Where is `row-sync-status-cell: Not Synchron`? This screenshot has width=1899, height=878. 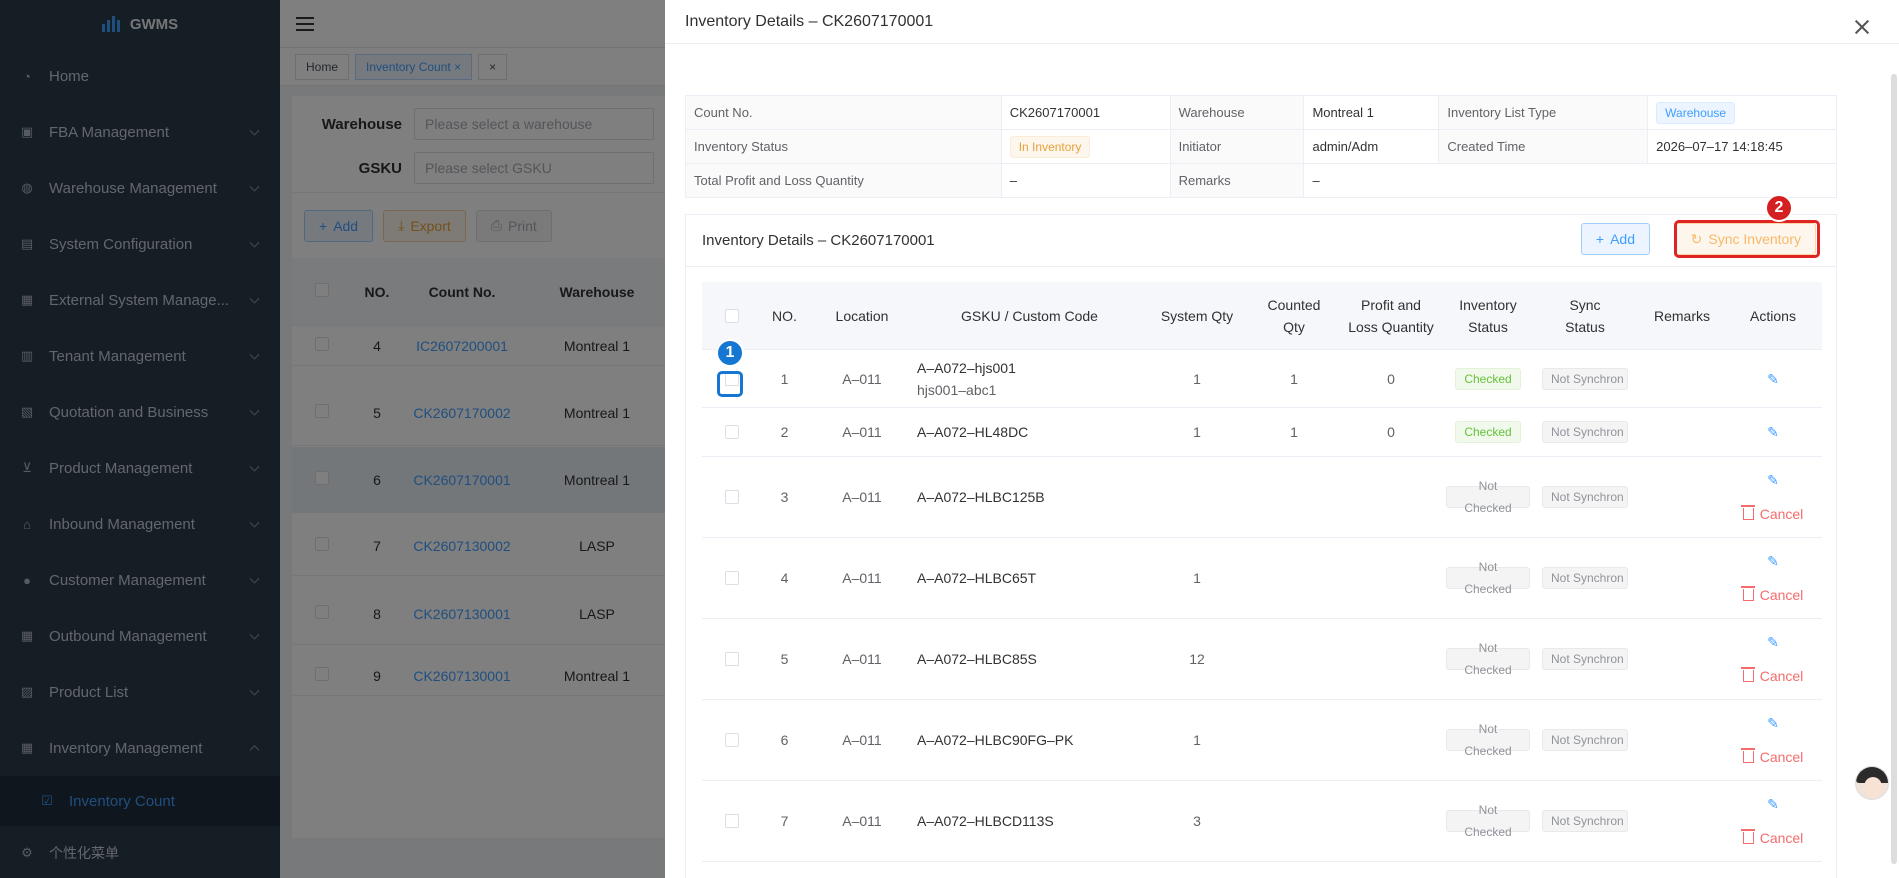 row-sync-status-cell: Not Synchron is located at coordinates (1585, 821).